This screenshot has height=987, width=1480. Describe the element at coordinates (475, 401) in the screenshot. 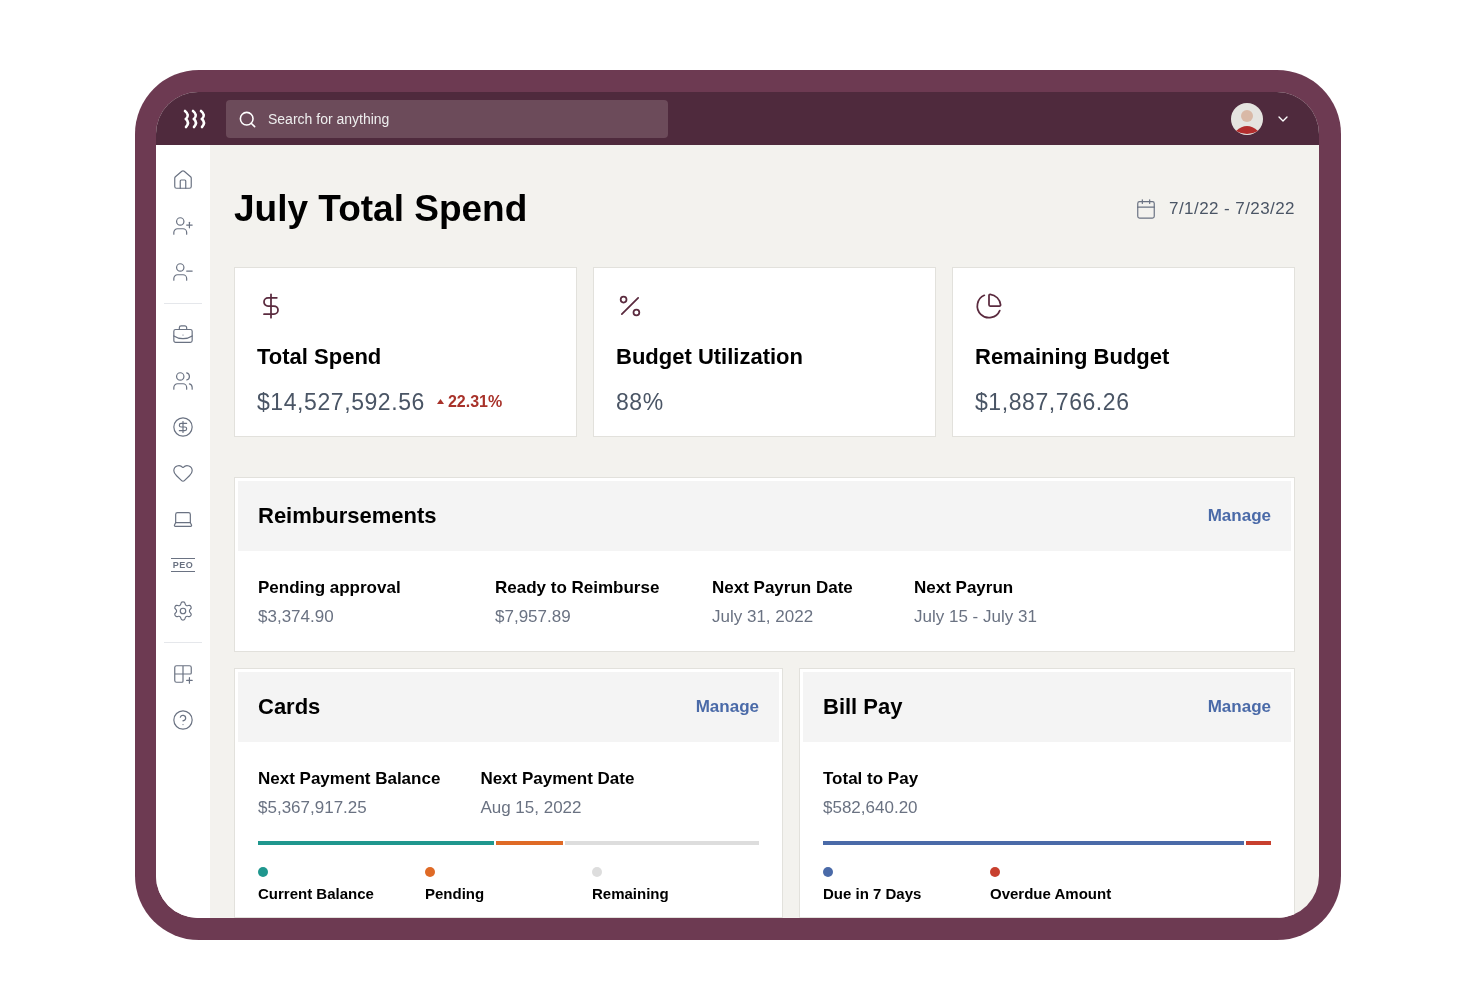

I see `change-percent: 22.31%` at that location.